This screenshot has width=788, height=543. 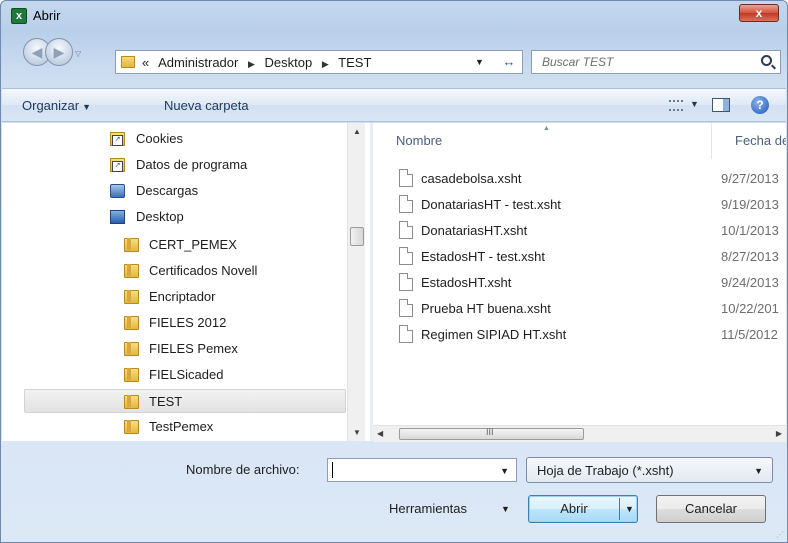 I want to click on tree-item-desktop: Desktop, so click(x=175, y=217).